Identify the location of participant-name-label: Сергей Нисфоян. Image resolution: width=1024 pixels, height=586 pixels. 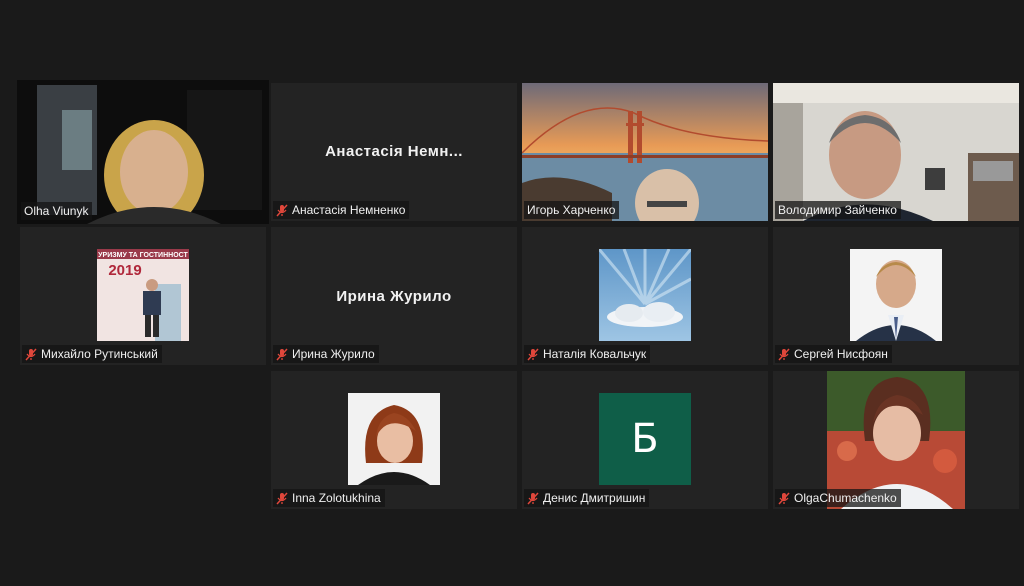
(833, 354).